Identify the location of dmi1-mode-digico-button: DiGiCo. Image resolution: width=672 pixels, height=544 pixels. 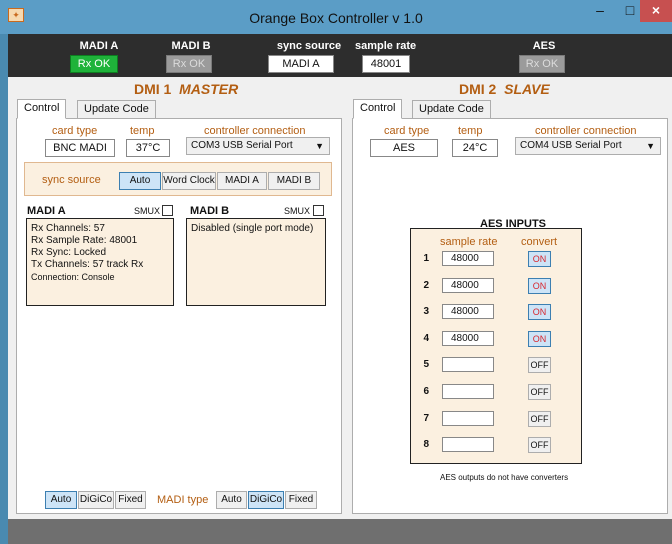
(96, 500).